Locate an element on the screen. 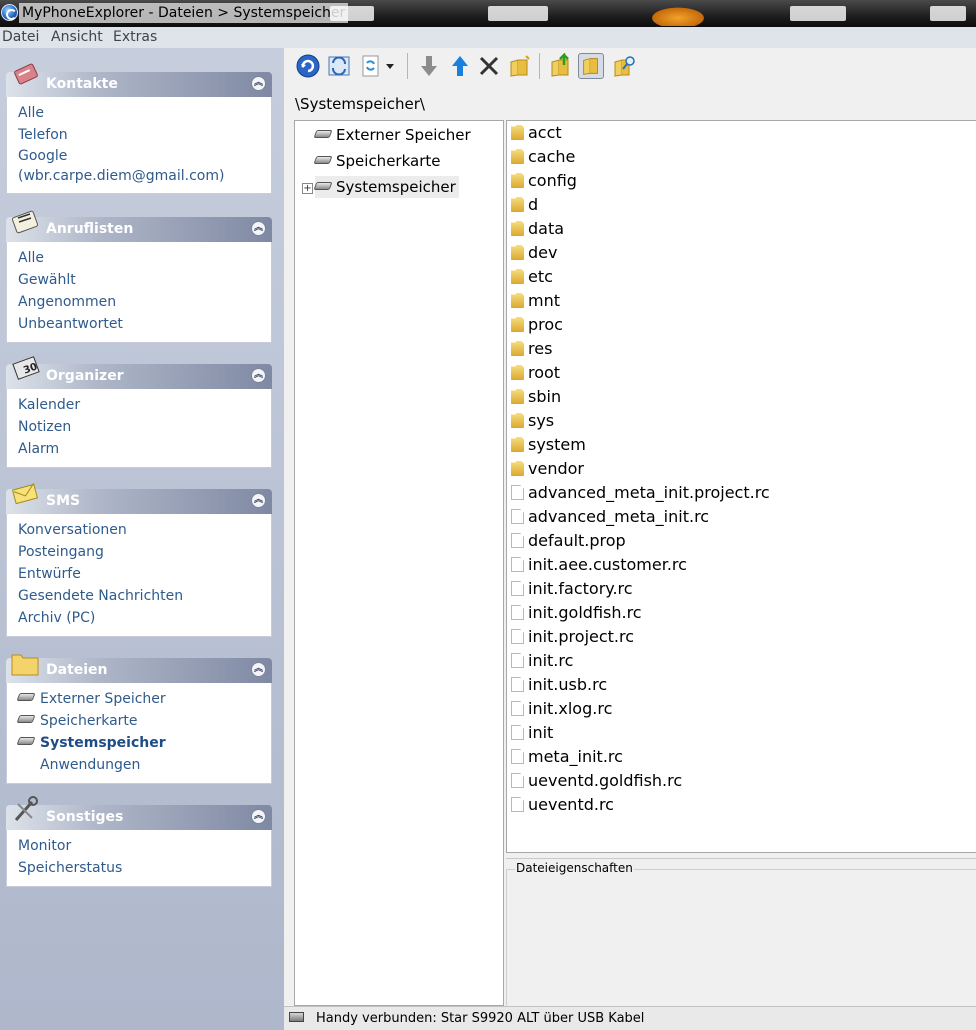  file-row: init.xlog.rc is located at coordinates (561, 709).